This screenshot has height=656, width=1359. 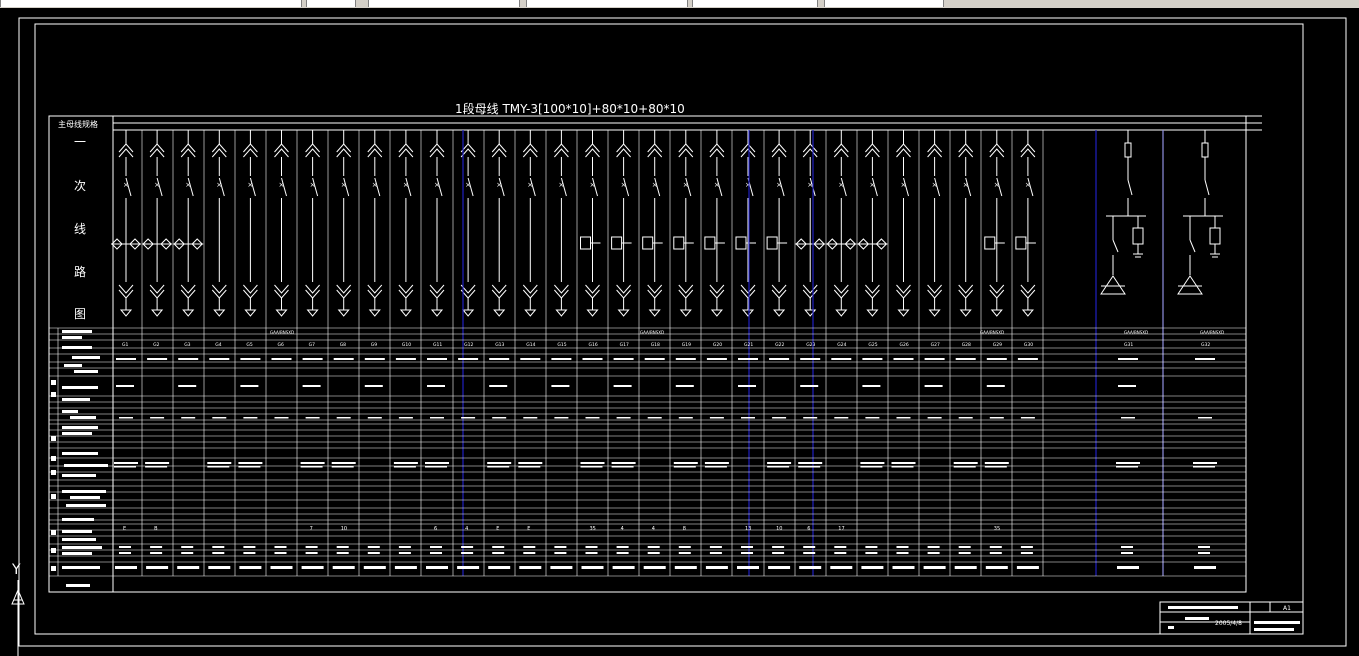 I want to click on cabinet-number: G6, so click(x=281, y=345).